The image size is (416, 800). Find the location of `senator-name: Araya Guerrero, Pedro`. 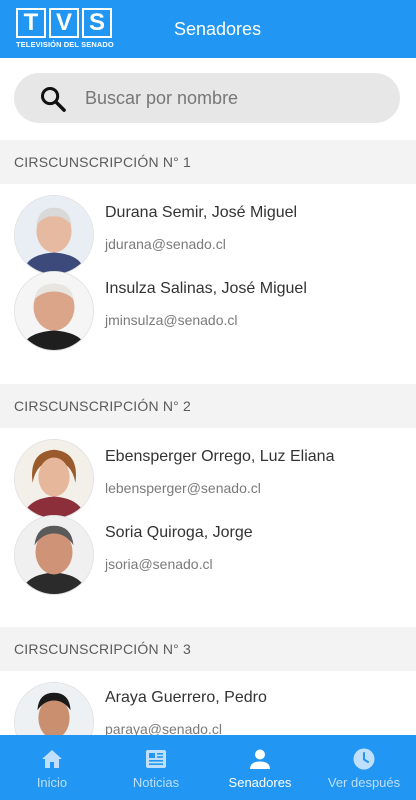

senator-name: Araya Guerrero, Pedro is located at coordinates (186, 697).